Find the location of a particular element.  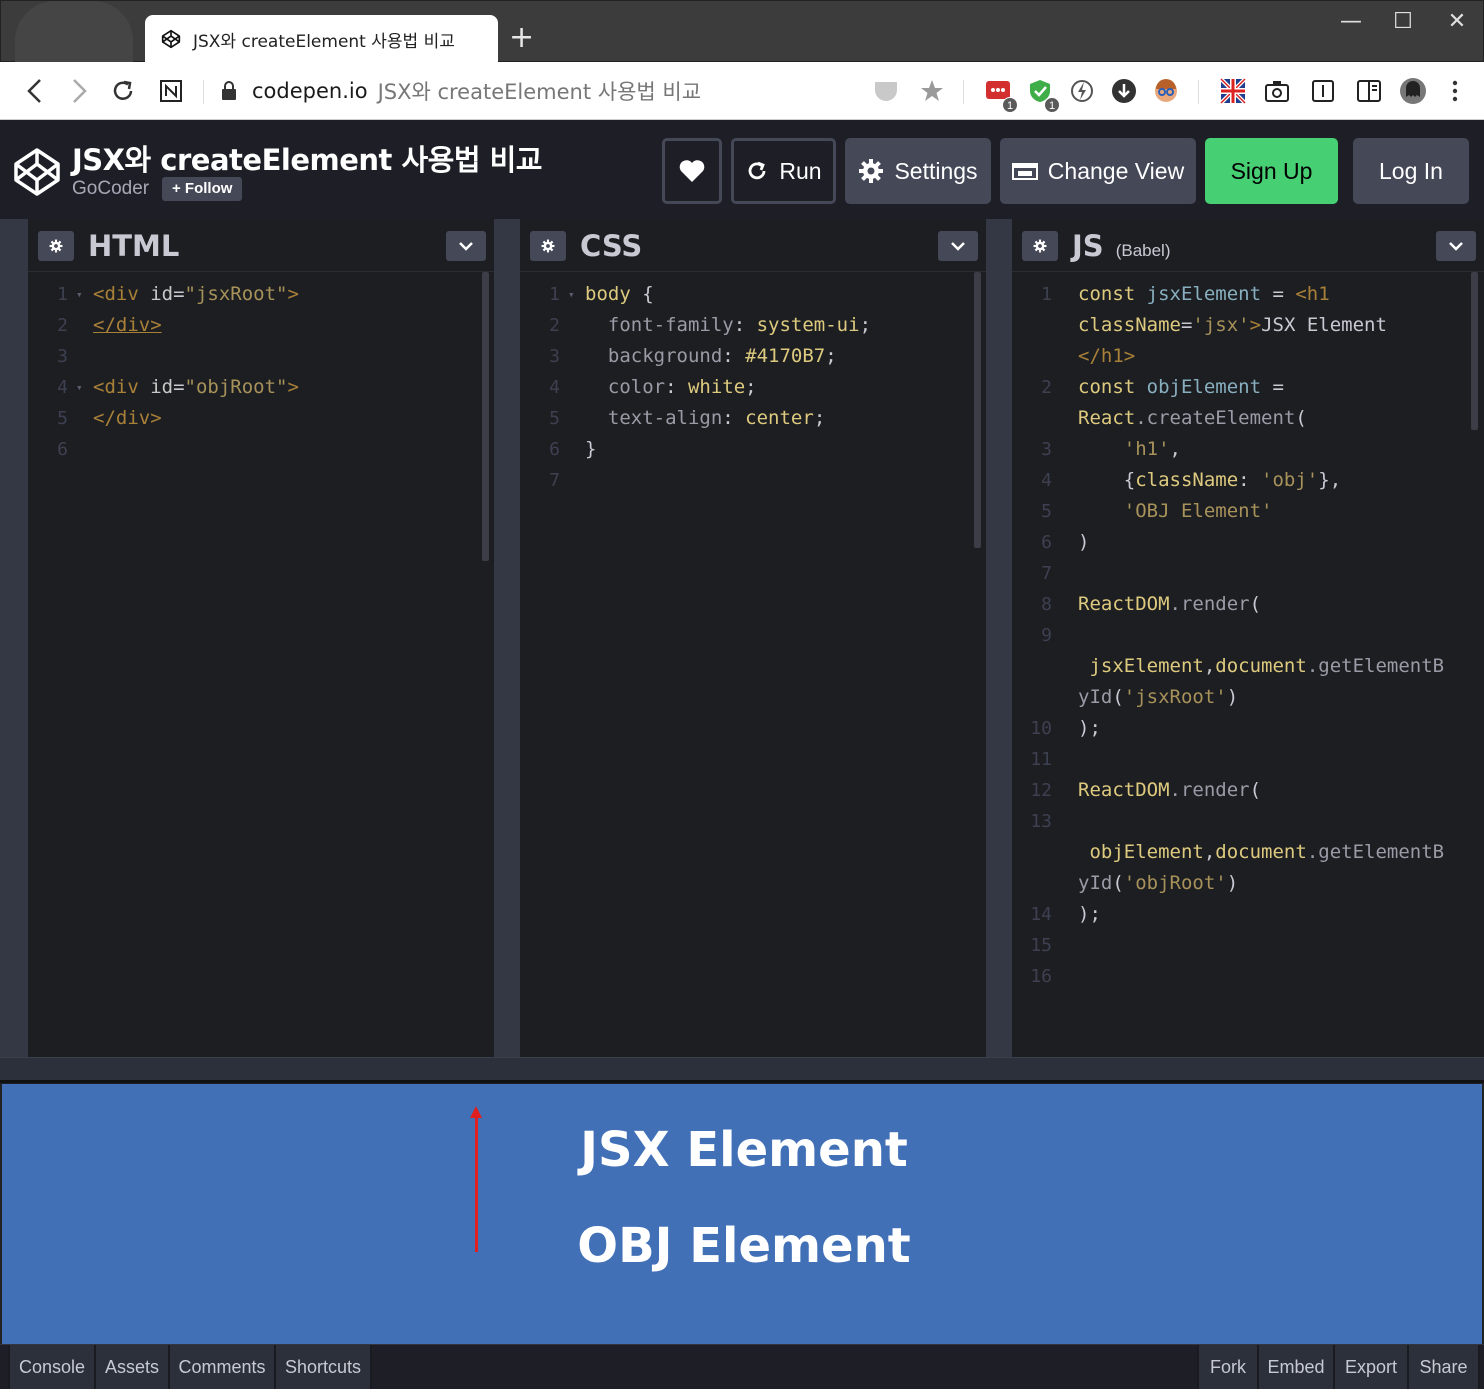

new-tab-button: + is located at coordinates (521, 38).